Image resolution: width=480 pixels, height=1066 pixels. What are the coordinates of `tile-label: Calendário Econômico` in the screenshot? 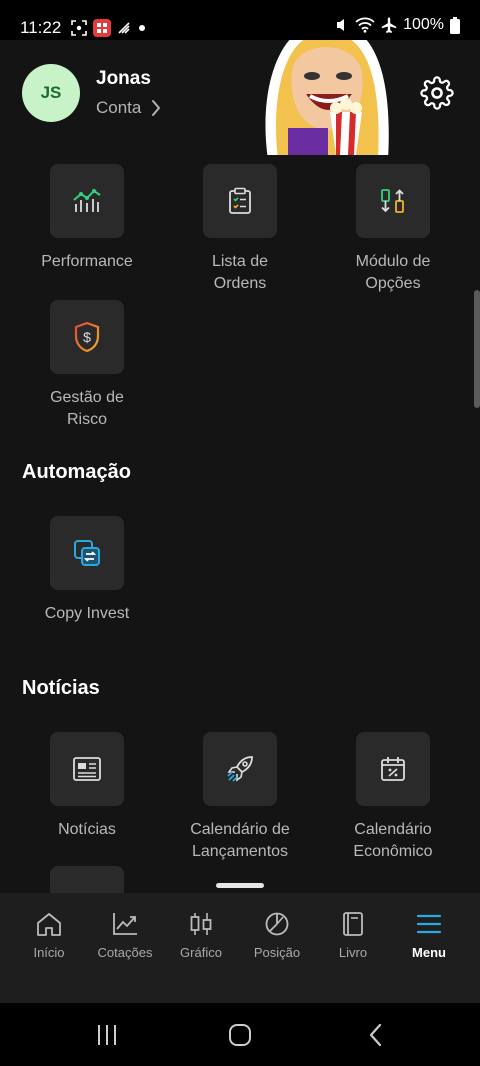 It's located at (393, 841).